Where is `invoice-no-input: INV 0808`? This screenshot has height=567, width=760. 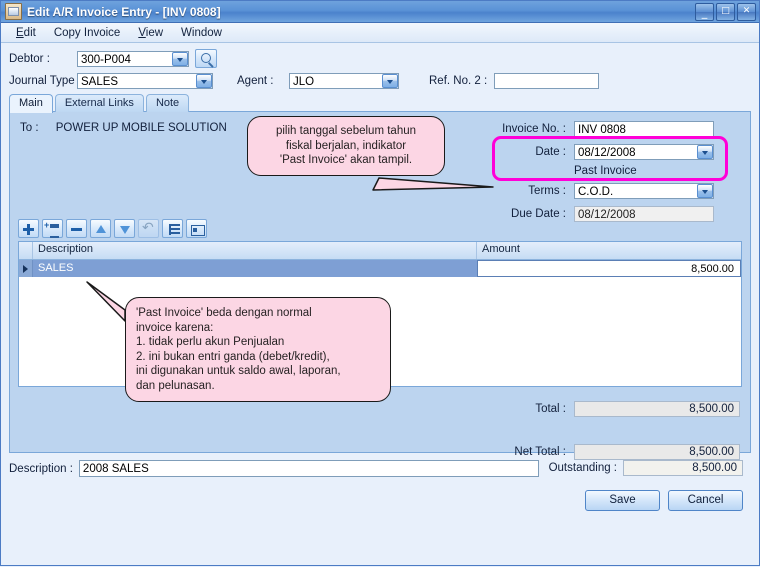 invoice-no-input: INV 0808 is located at coordinates (644, 129).